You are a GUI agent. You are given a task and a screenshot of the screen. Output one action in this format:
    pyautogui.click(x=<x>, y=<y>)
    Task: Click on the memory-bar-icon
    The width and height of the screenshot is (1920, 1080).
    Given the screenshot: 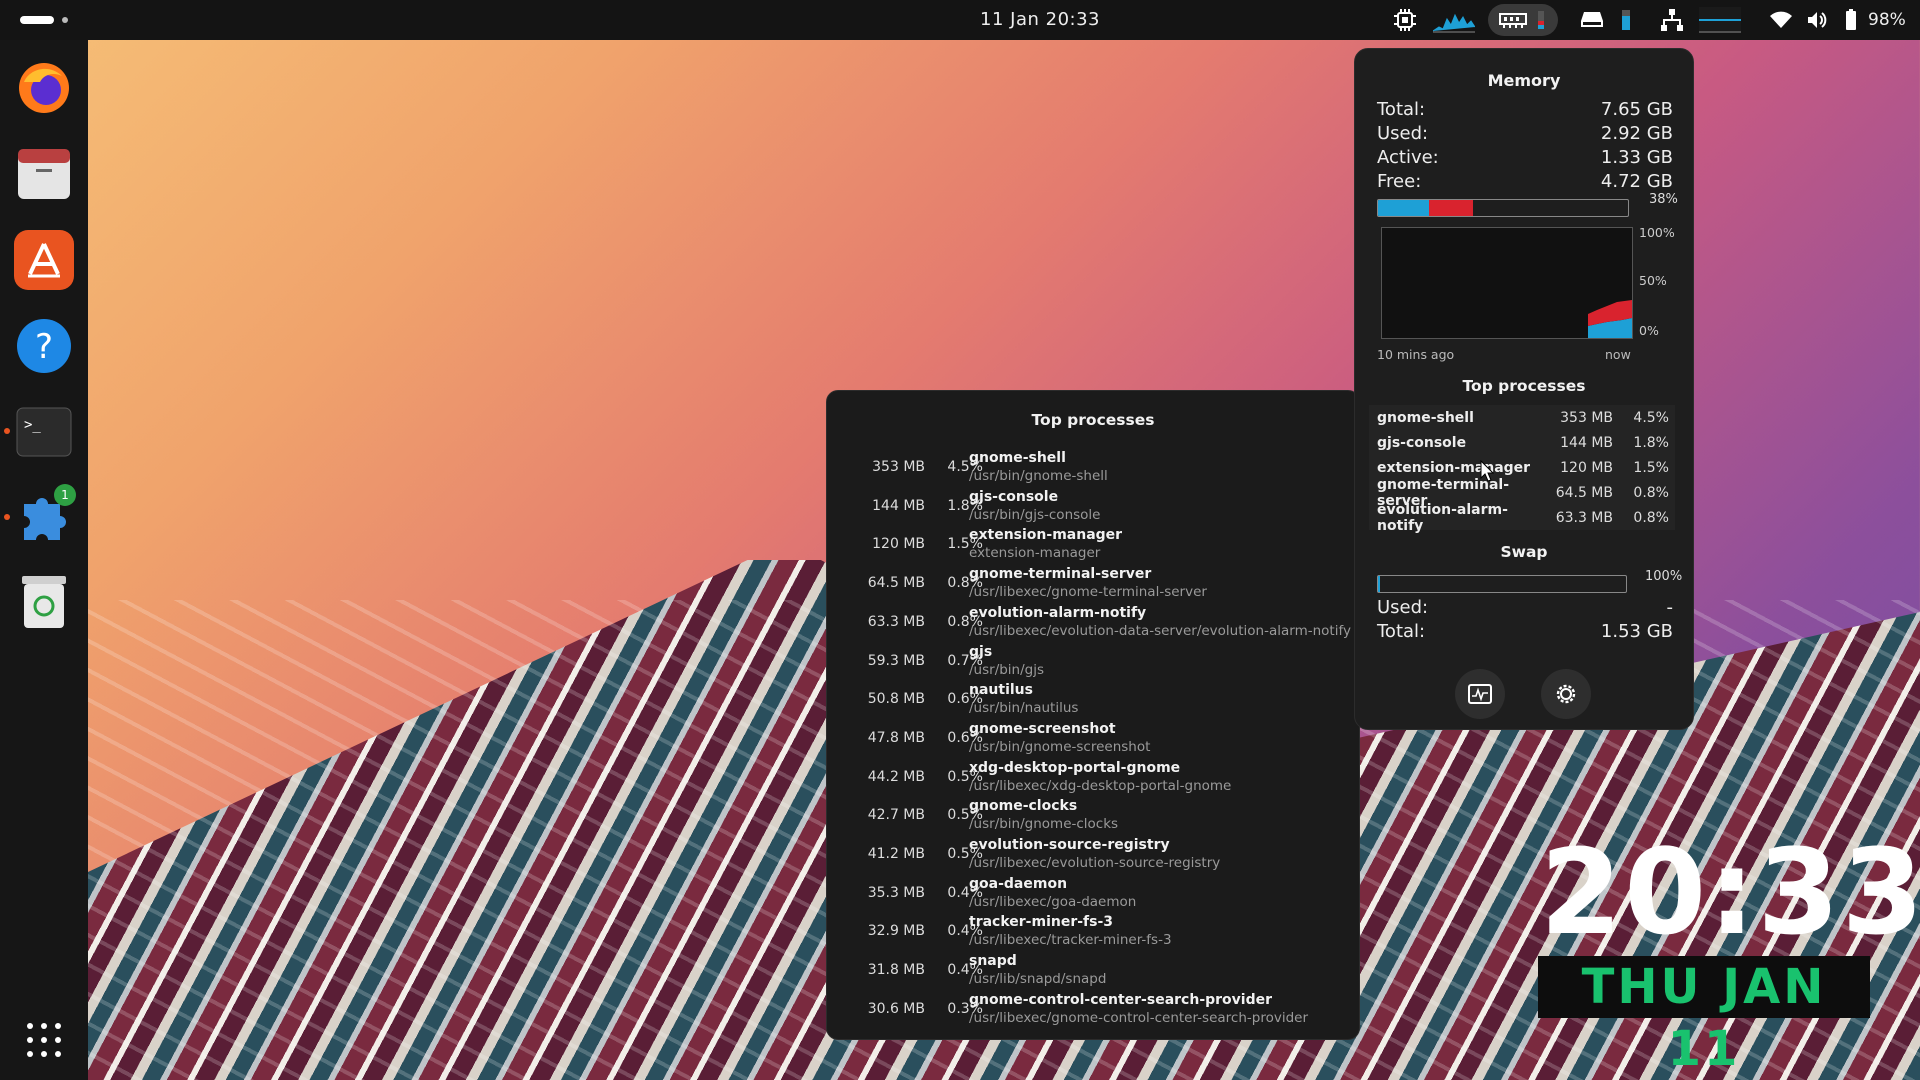 What is the action you would take?
    pyautogui.click(x=1541, y=20)
    